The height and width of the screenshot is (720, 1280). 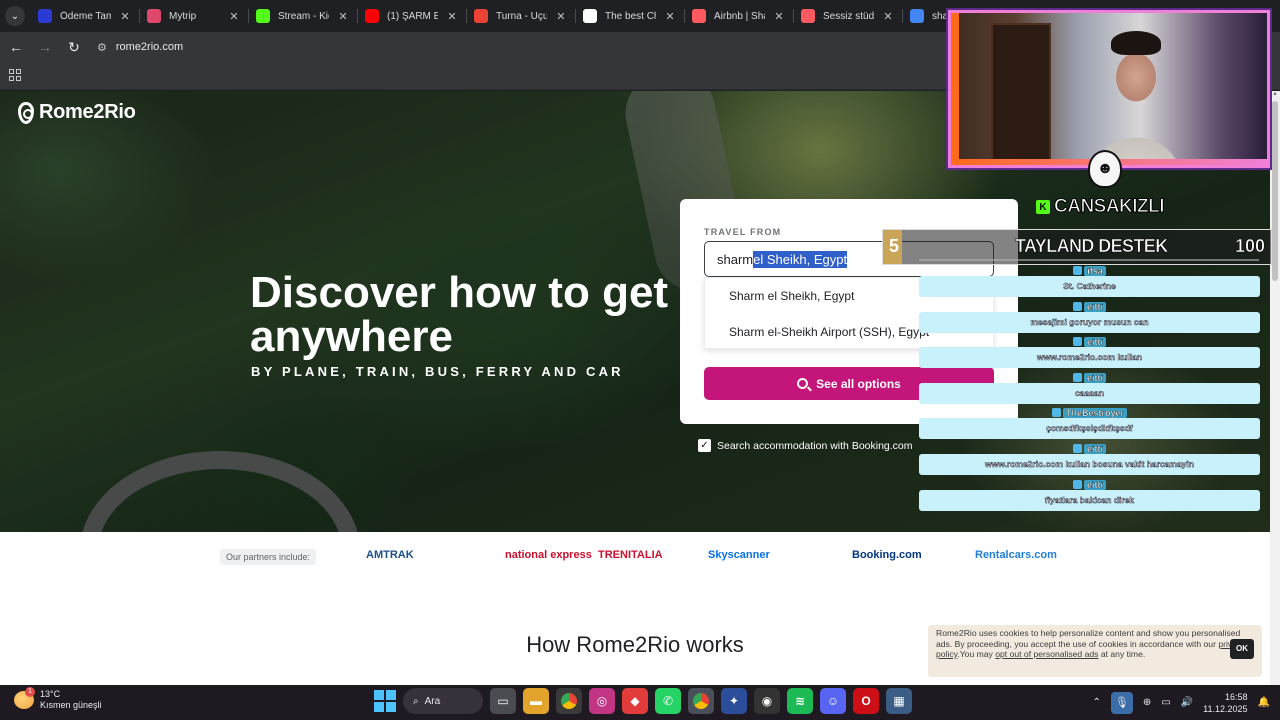 I want to click on obs-icon: ◉, so click(x=767, y=701).